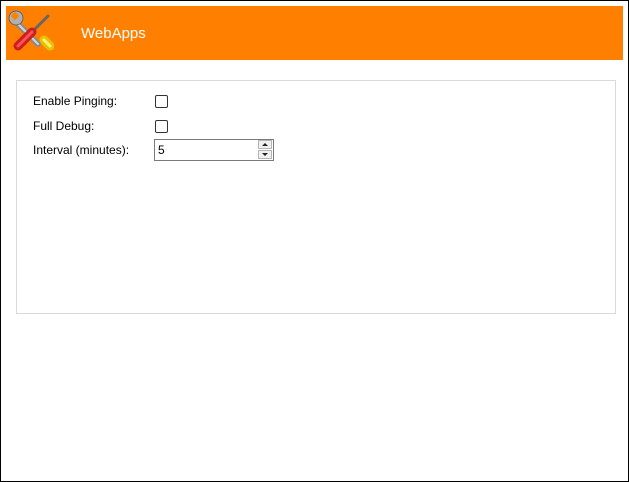  I want to click on decrement-button, so click(265, 154).